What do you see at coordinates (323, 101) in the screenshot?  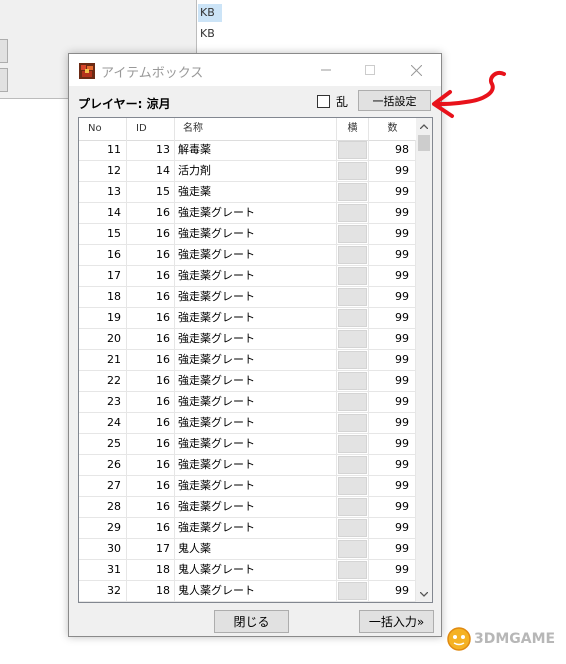 I see `random-checkbox` at bounding box center [323, 101].